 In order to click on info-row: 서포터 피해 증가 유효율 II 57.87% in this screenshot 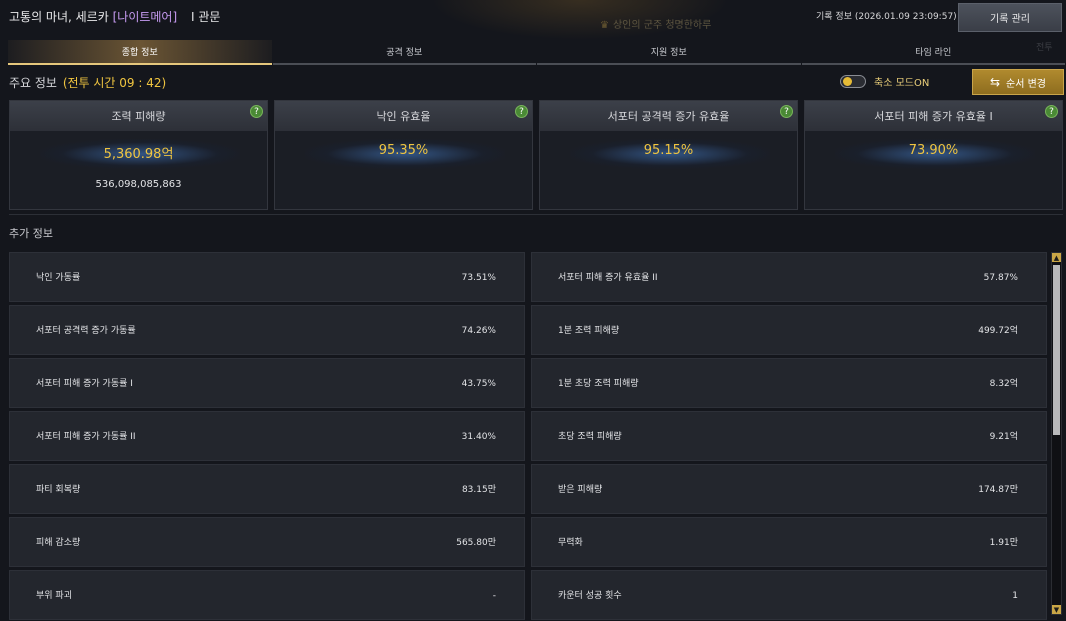, I will do `click(789, 277)`.